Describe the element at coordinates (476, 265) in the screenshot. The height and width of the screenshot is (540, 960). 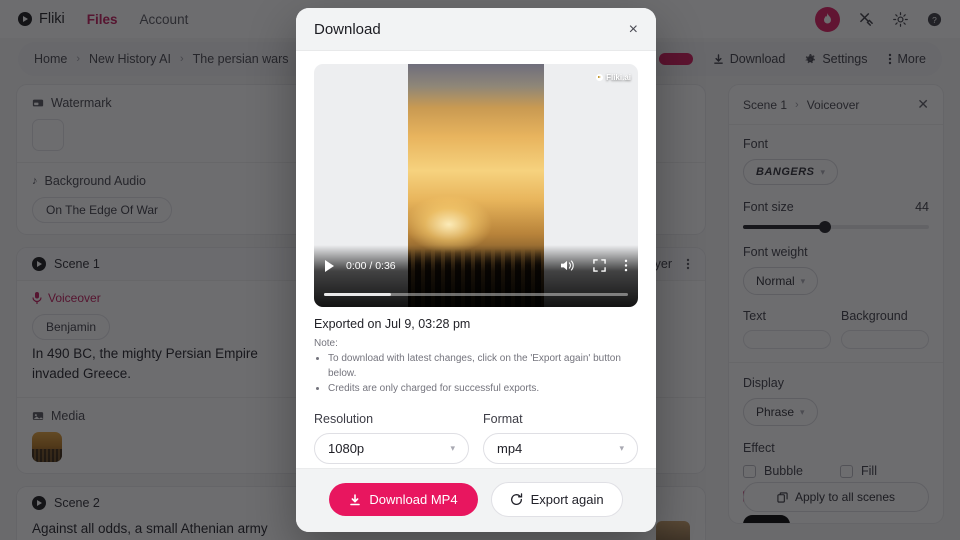
I see `video-controls-row: 0:00 / 0:36` at that location.